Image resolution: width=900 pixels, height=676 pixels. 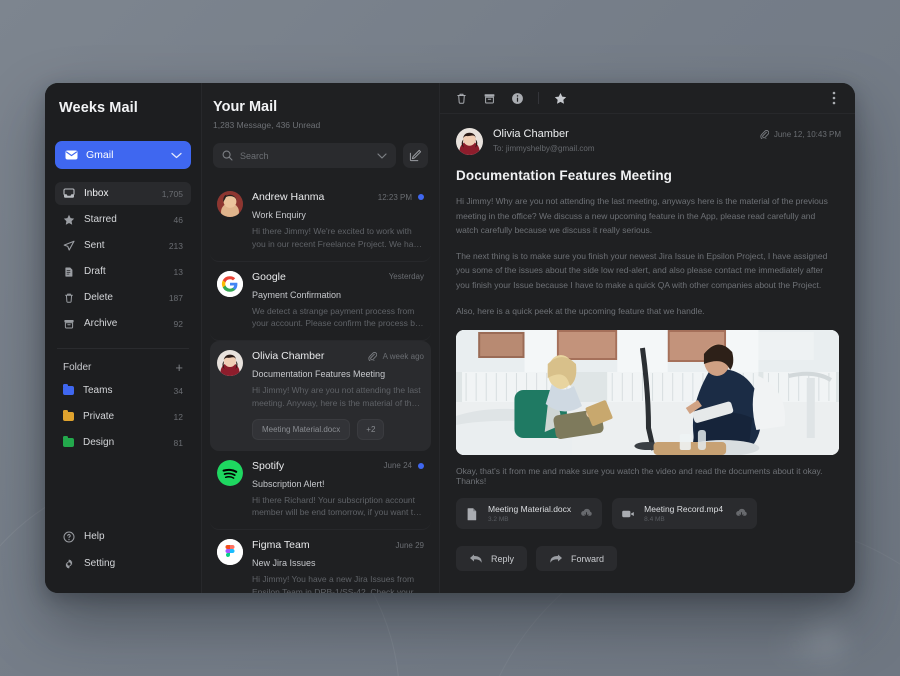 What do you see at coordinates (123, 323) in the screenshot?
I see `sidebar-item-archive: Archive 92` at bounding box center [123, 323].